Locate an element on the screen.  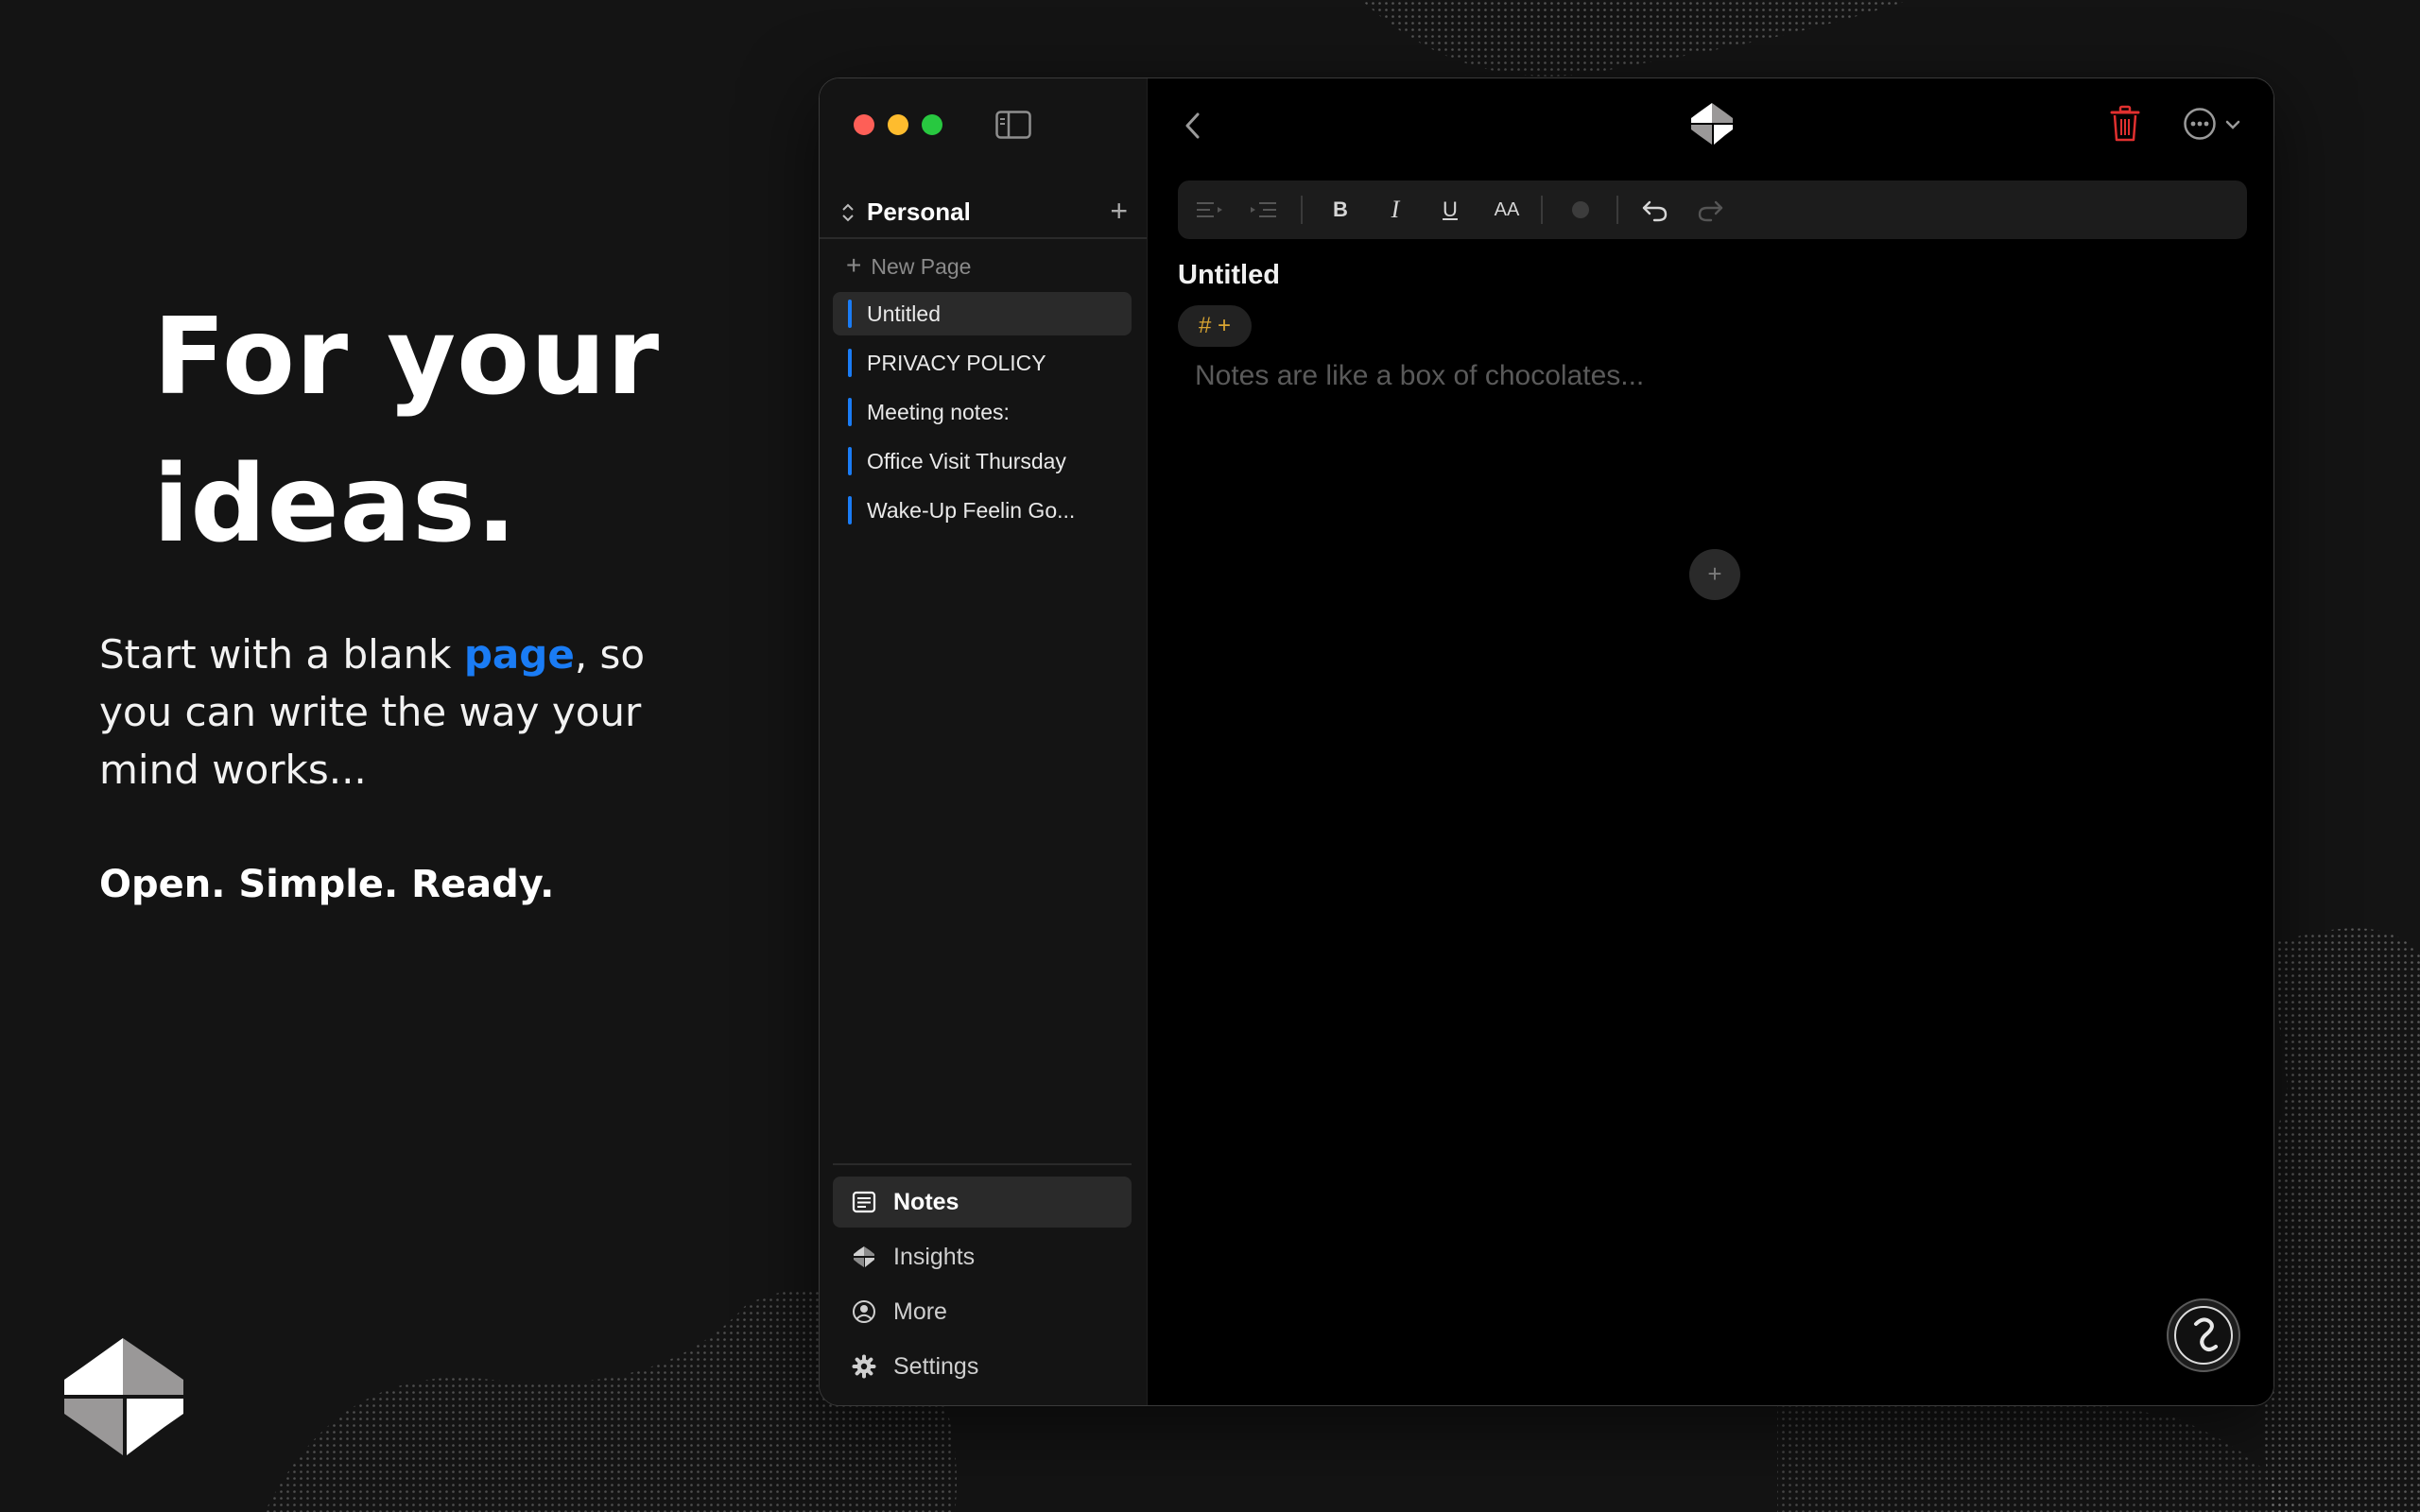
nav-label: Insights is located at coordinates (934, 1257).